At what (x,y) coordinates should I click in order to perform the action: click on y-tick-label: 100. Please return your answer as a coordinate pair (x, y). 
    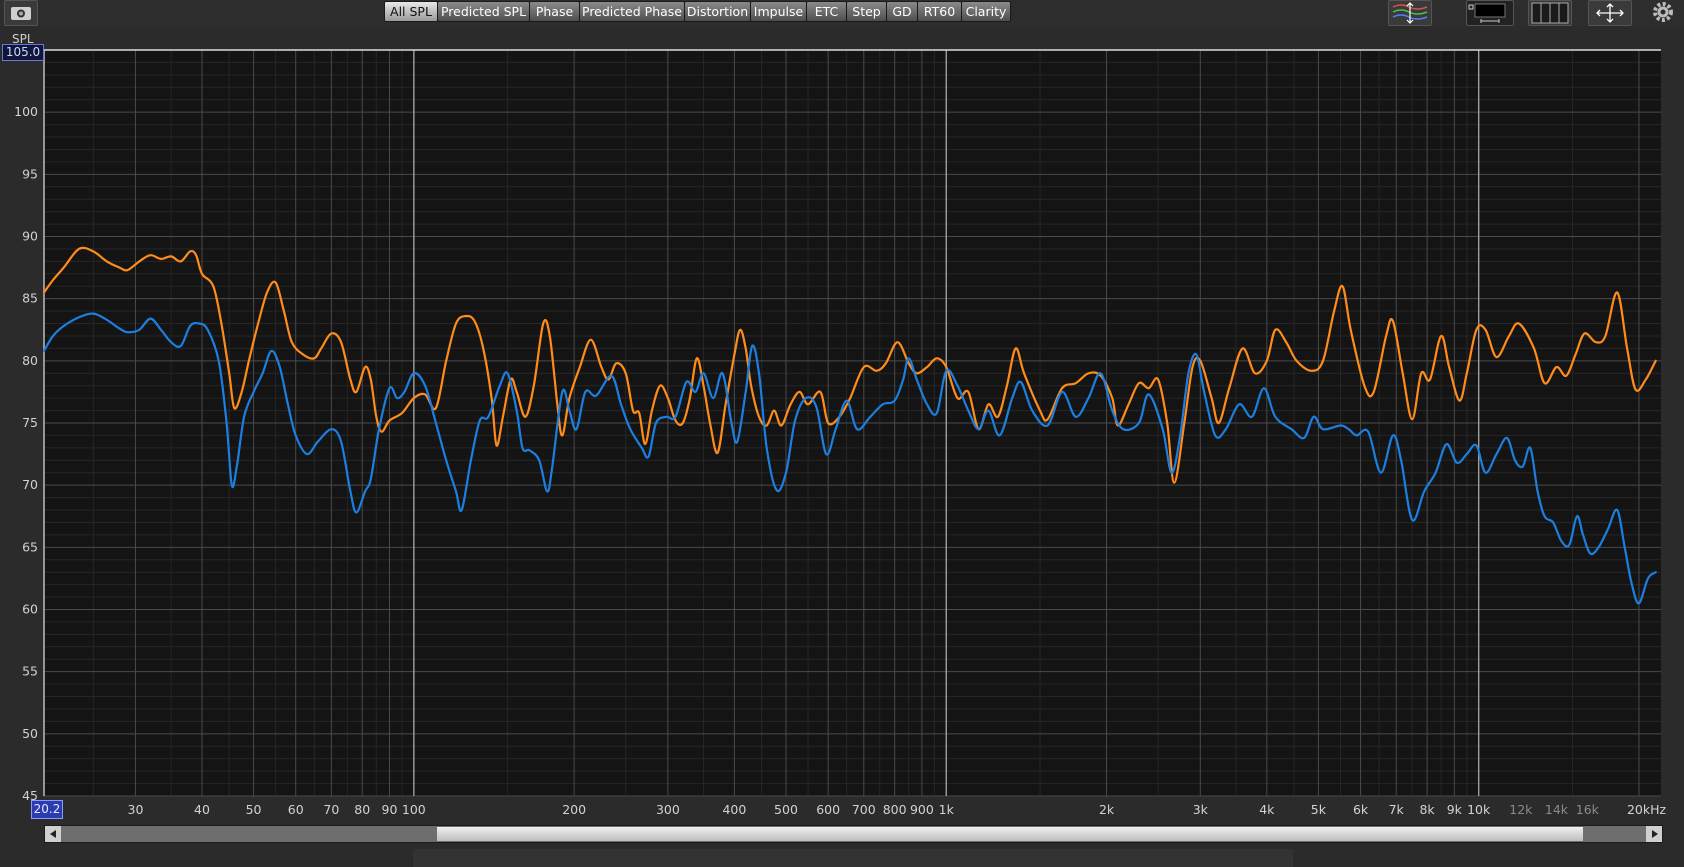
    Looking at the image, I should click on (26, 111).